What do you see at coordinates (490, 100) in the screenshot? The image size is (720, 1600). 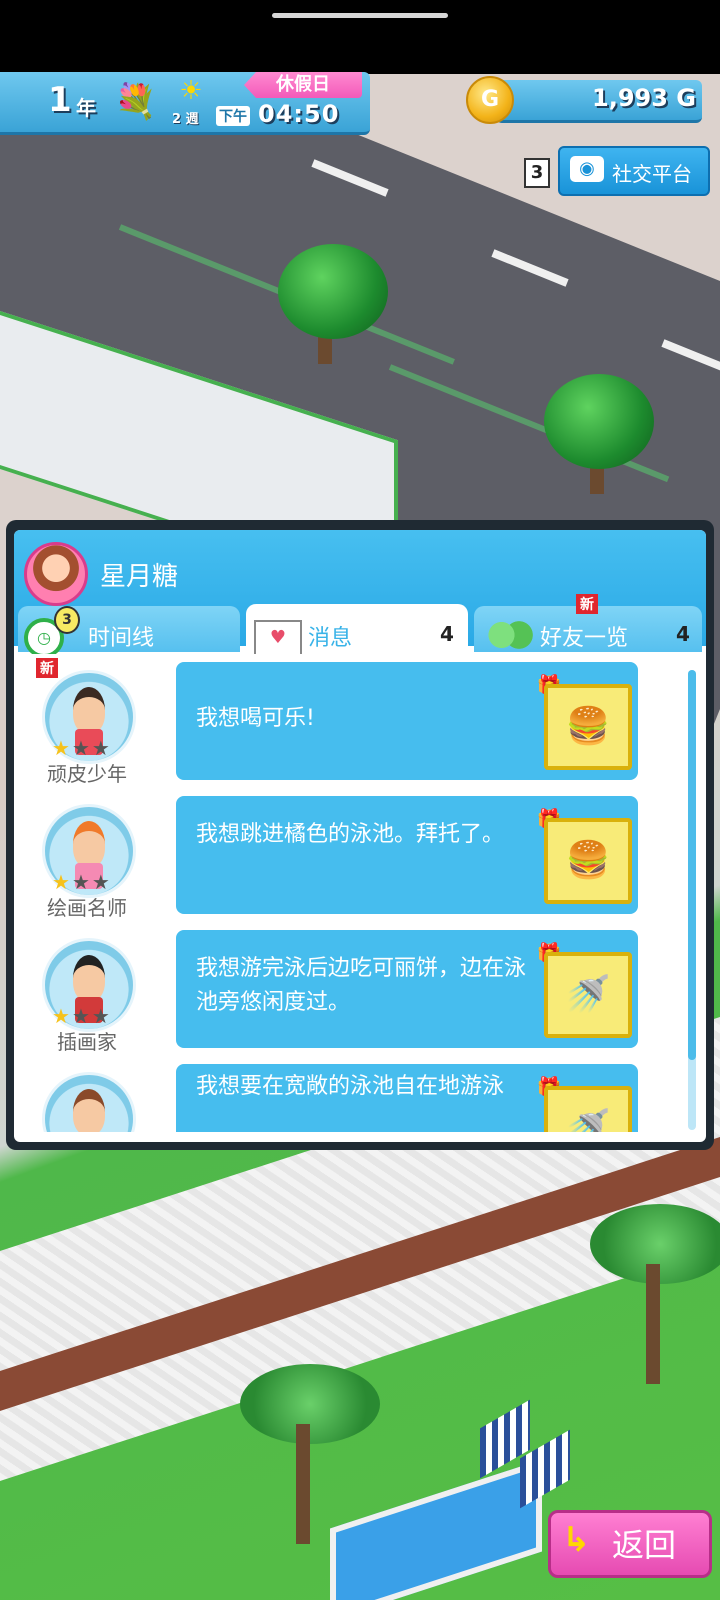 I see `coin-icon: G` at bounding box center [490, 100].